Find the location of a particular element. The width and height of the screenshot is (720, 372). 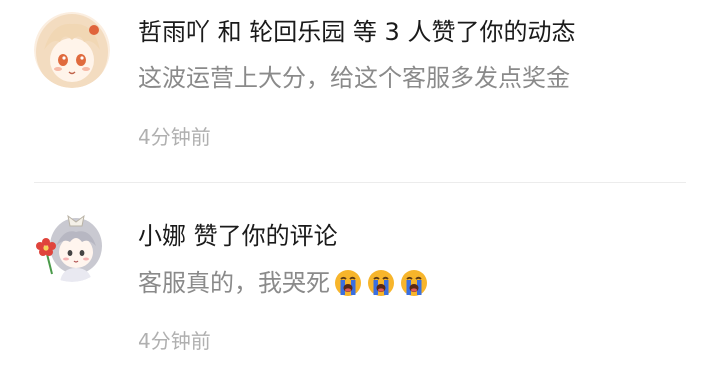

conjunction: 和 is located at coordinates (229, 32).